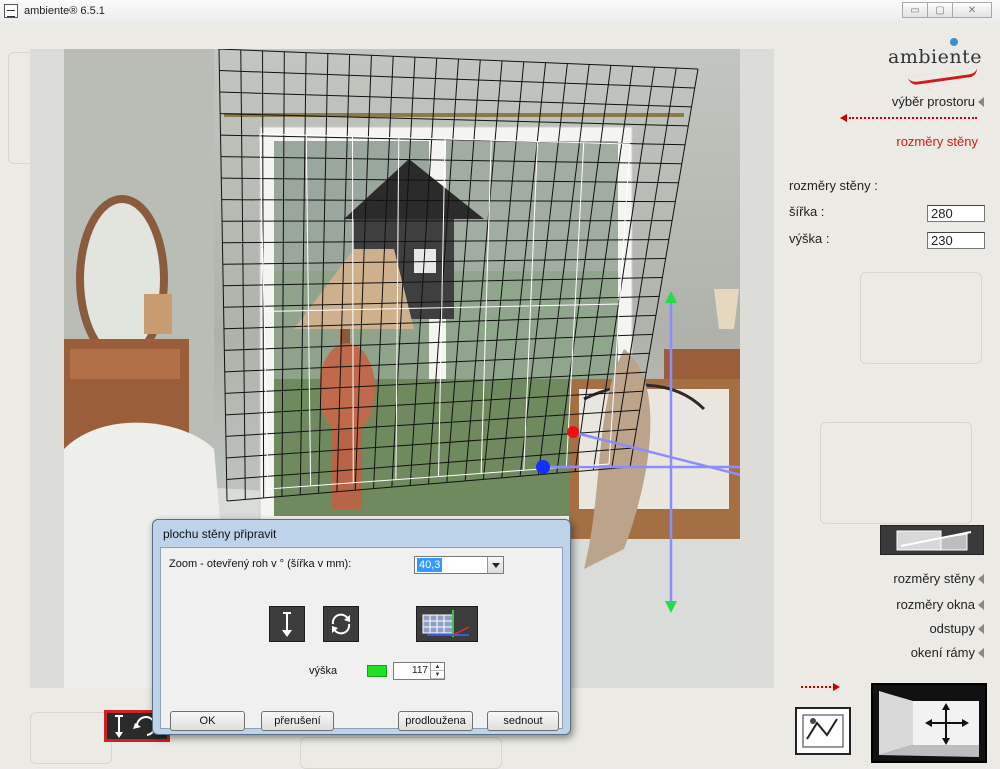 Image resolution: width=1000 pixels, height=769 pixels. I want to click on grid-axes-icon, so click(446, 623).